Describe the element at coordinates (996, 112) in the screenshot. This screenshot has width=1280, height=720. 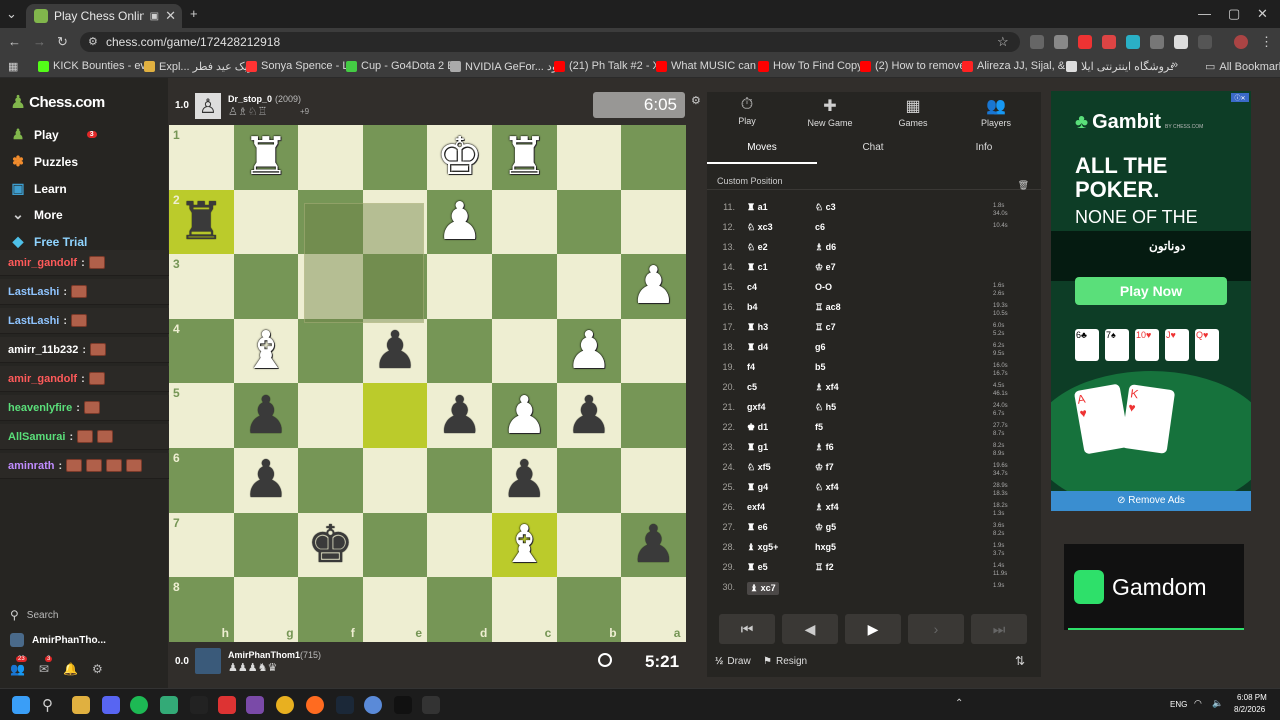
I see `panel-tab-players: 👥 Players` at that location.